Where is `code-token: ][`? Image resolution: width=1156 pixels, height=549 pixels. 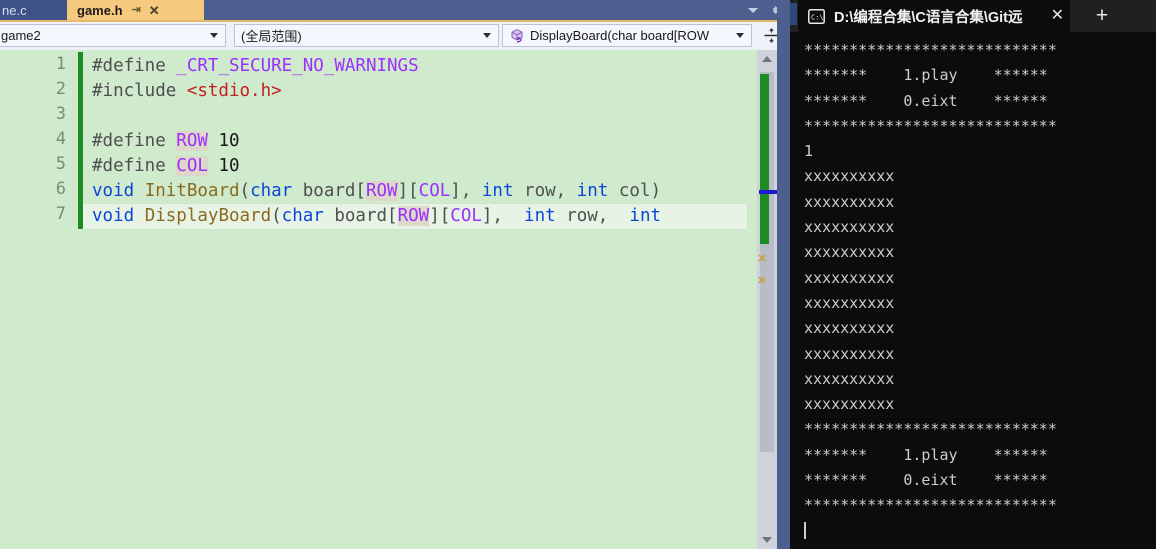
code-token: ][ is located at coordinates (440, 216).